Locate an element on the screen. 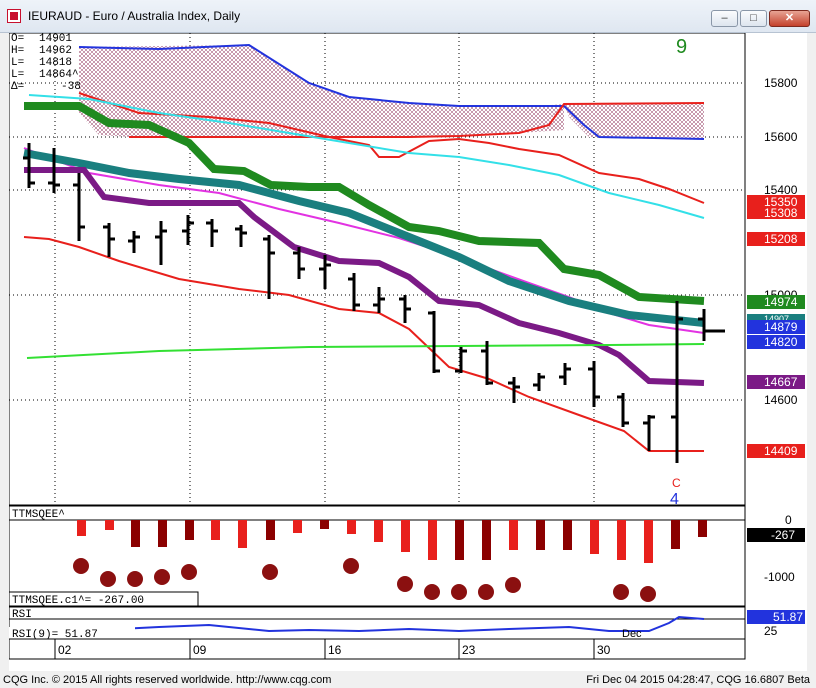 This screenshot has height=688, width=816. c-mark: C is located at coordinates (676, 483).